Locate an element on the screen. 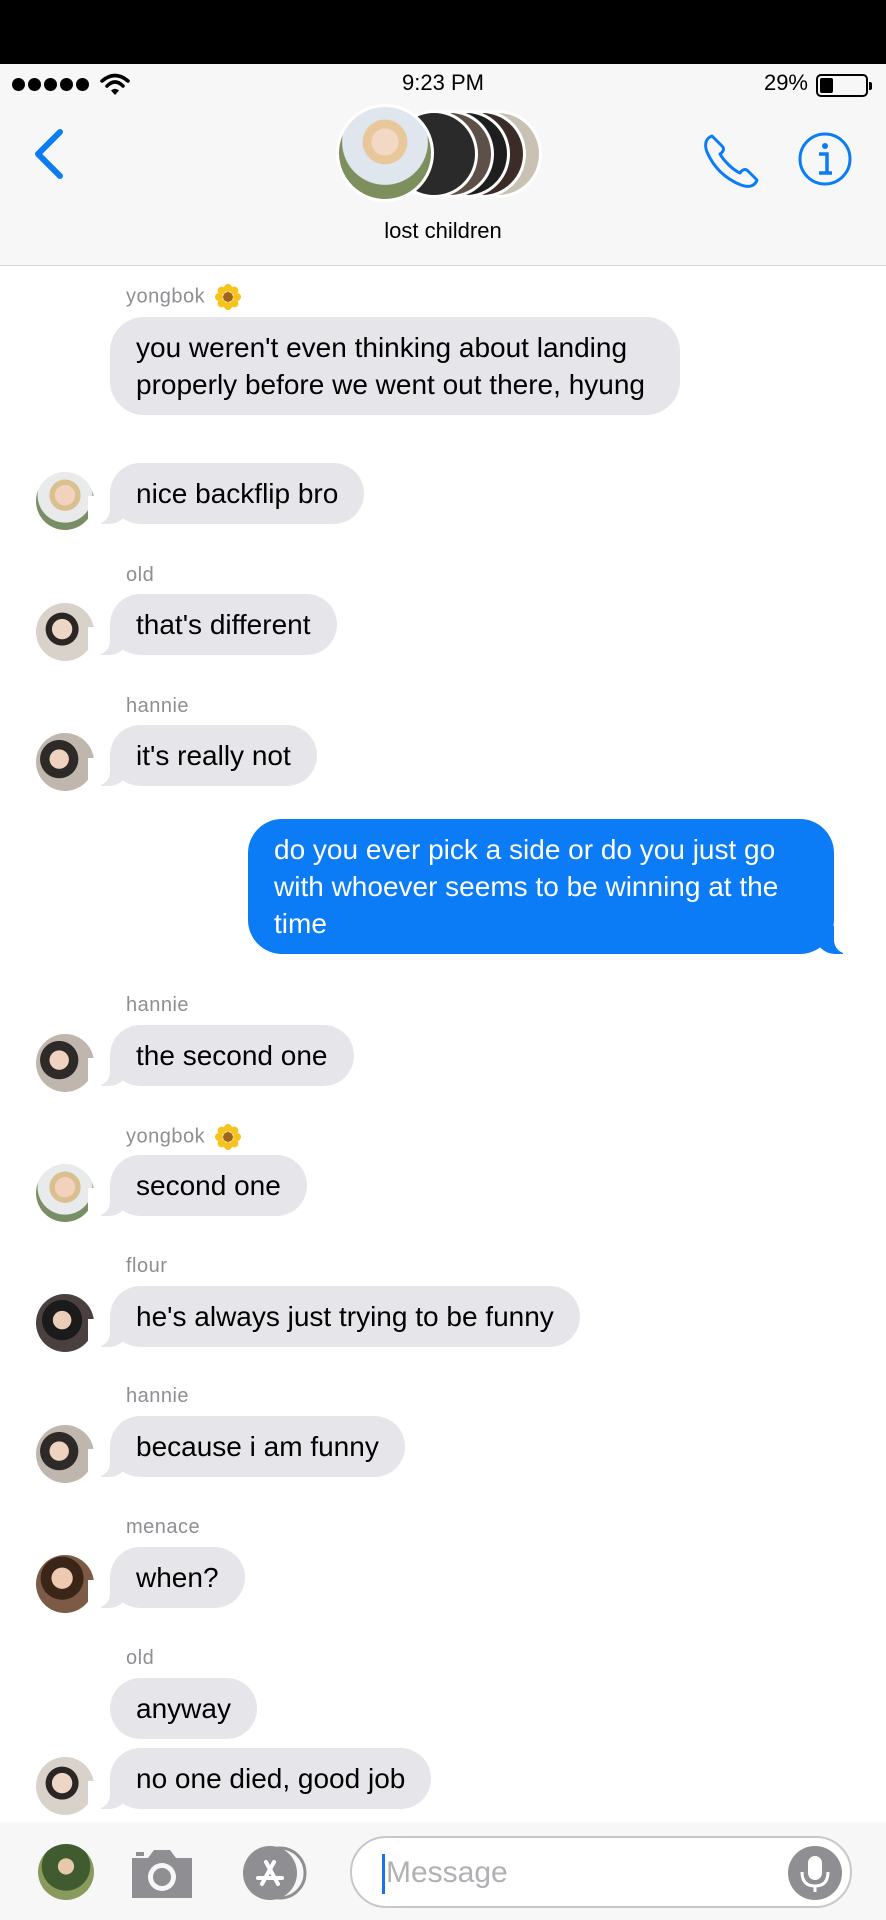  battery-level is located at coordinates (826, 85).